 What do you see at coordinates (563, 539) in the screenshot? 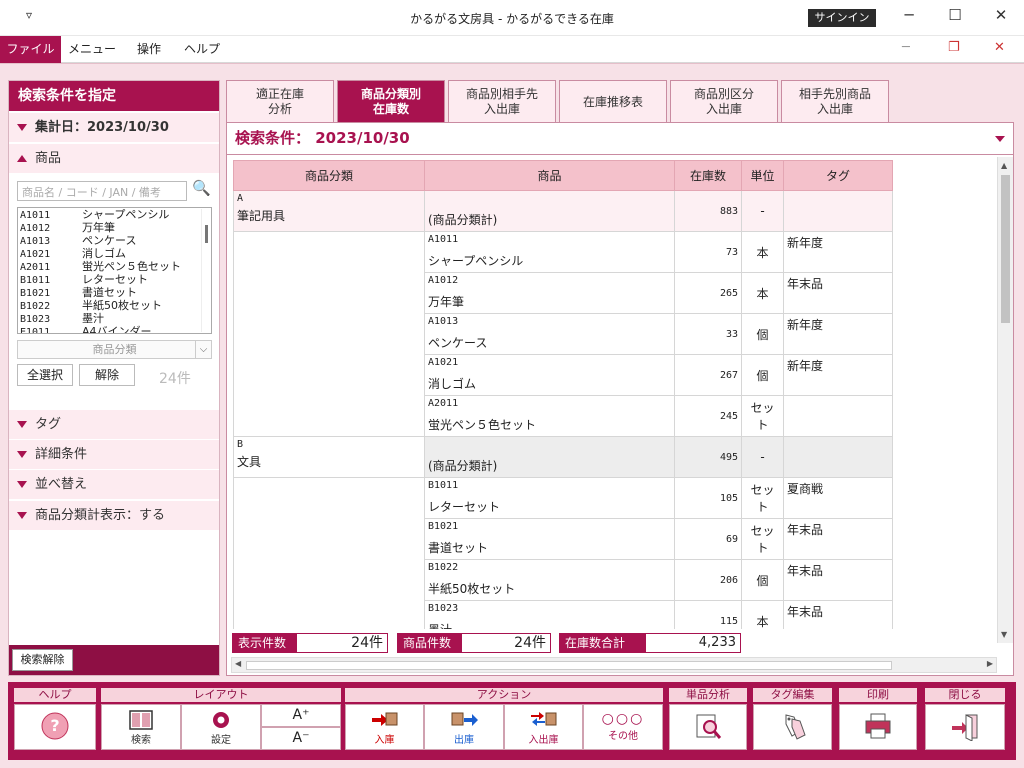
I see `table-row: B1021 書道セット 69 セット 年末品` at bounding box center [563, 539].